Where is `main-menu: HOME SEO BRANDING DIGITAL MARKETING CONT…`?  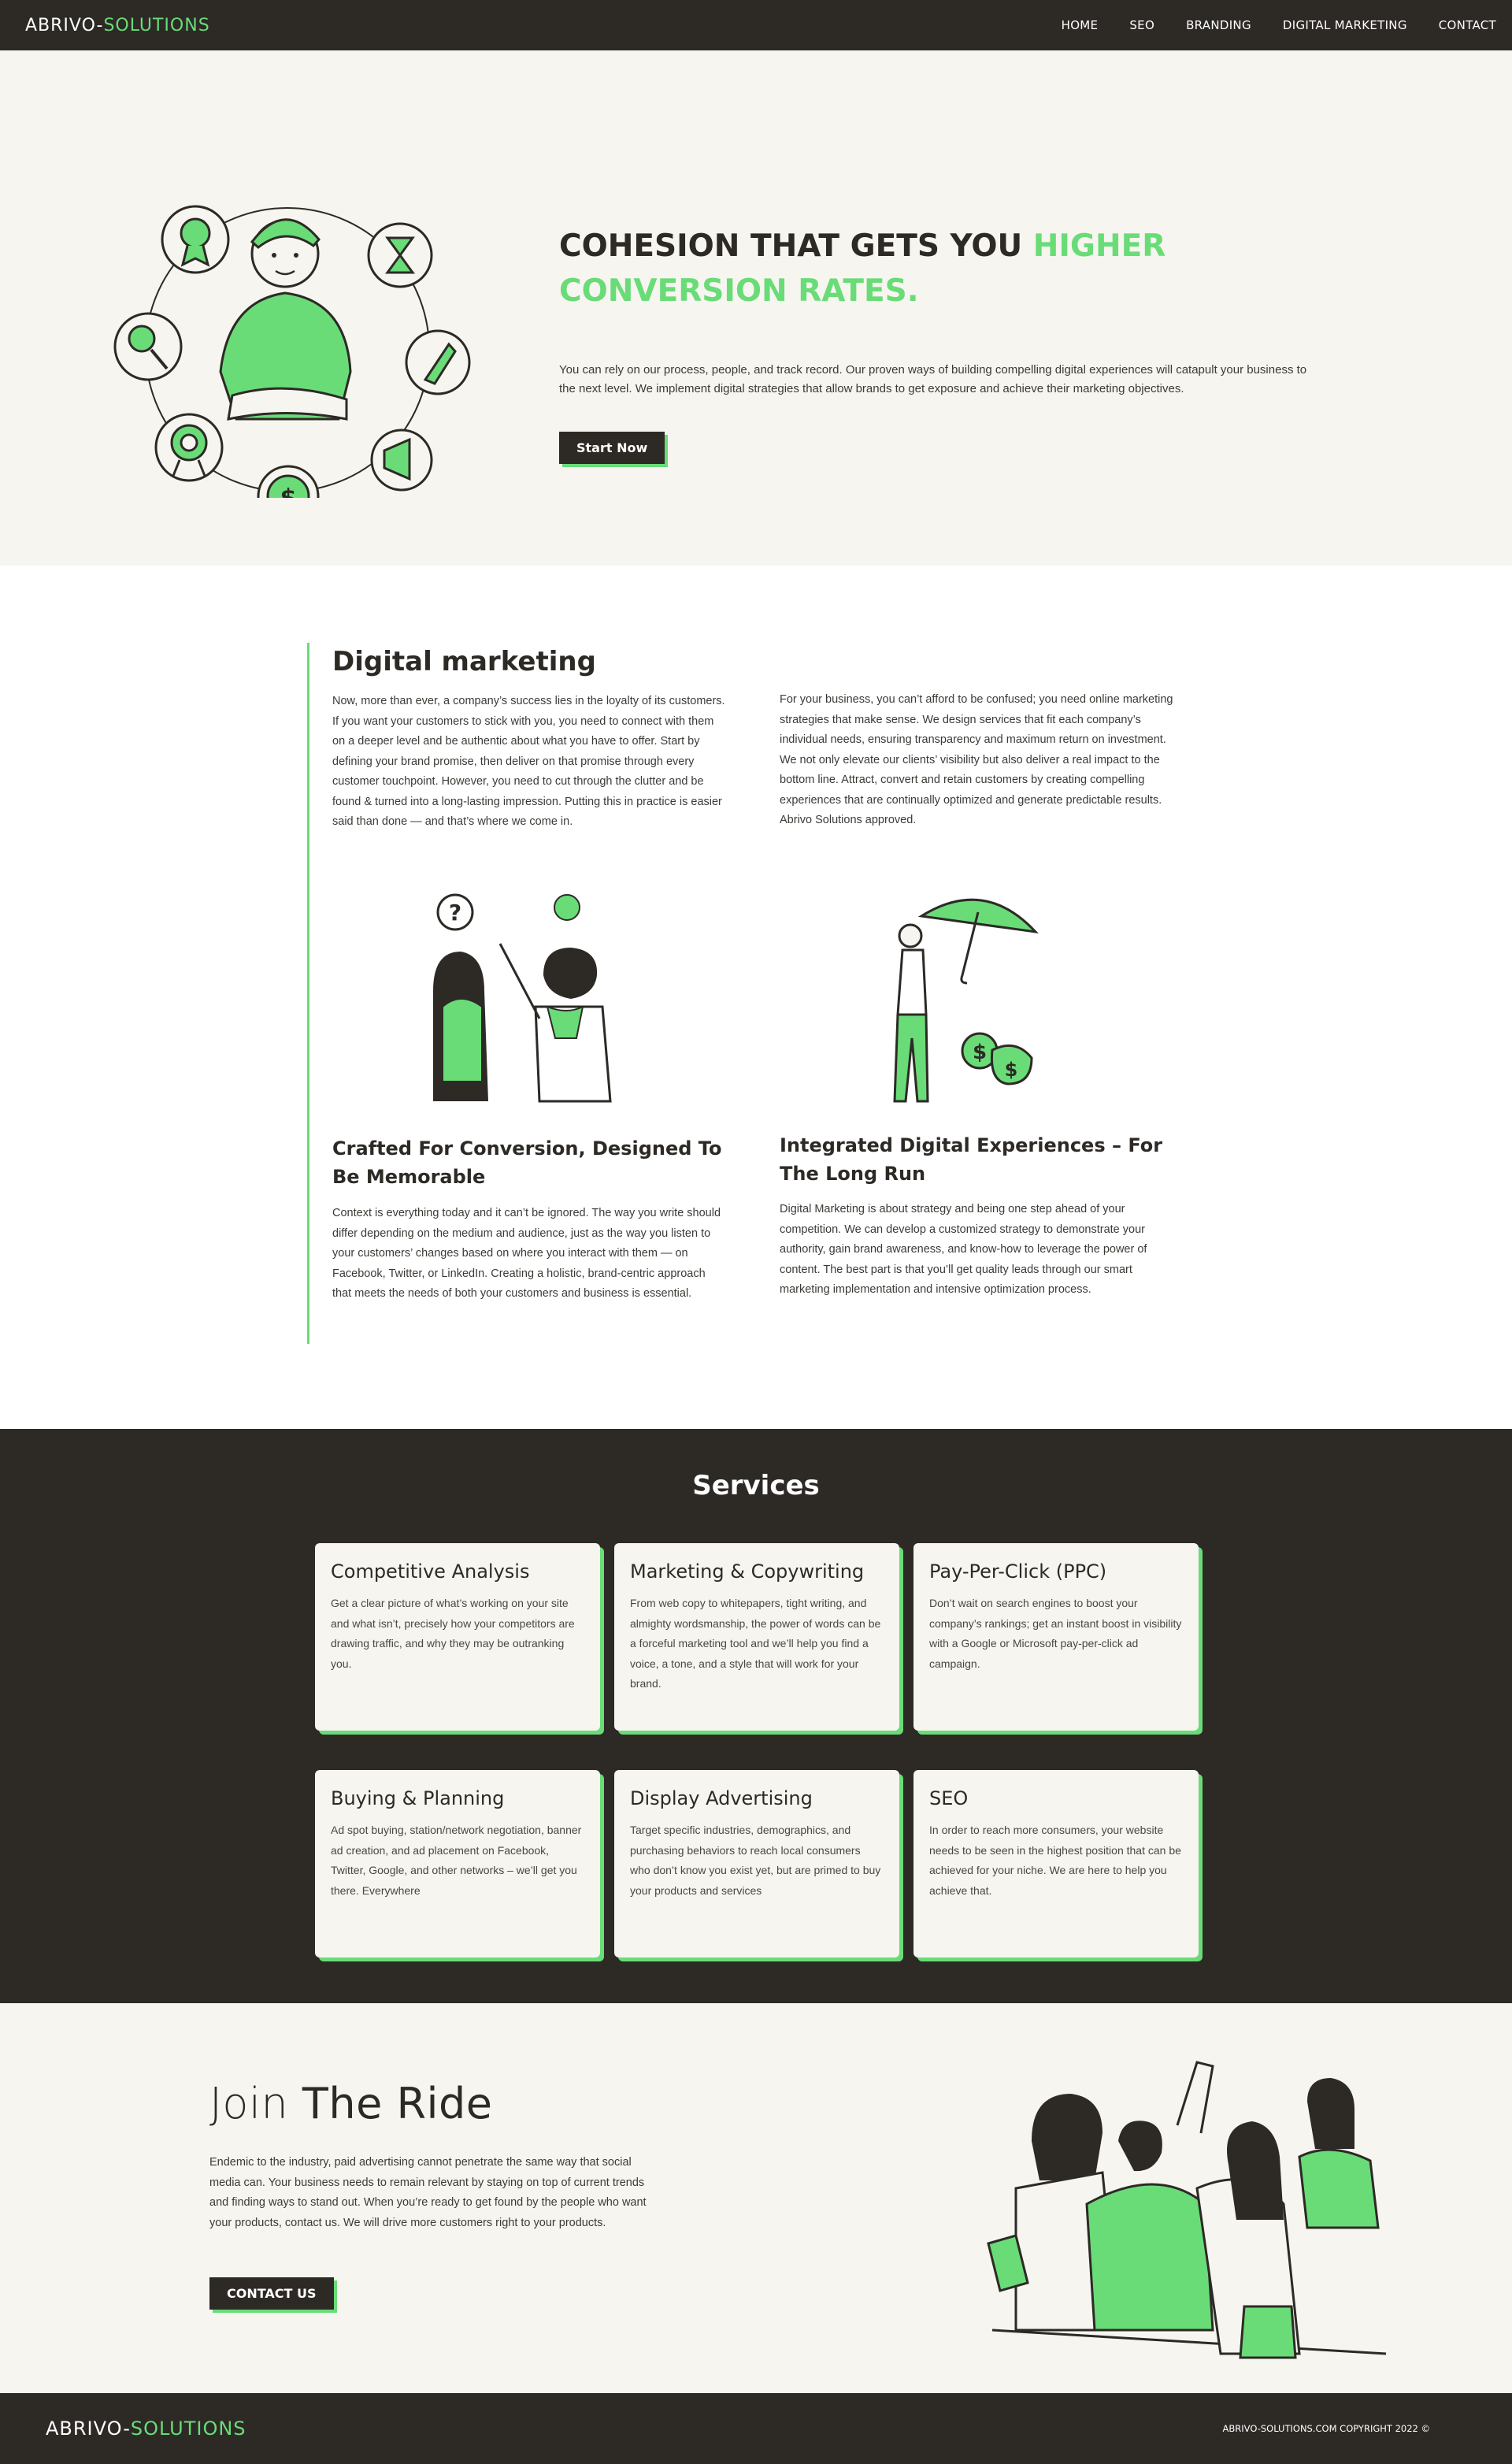
main-menu: HOME SEO BRANDING DIGITAL MARKETING CONT… is located at coordinates (1279, 25).